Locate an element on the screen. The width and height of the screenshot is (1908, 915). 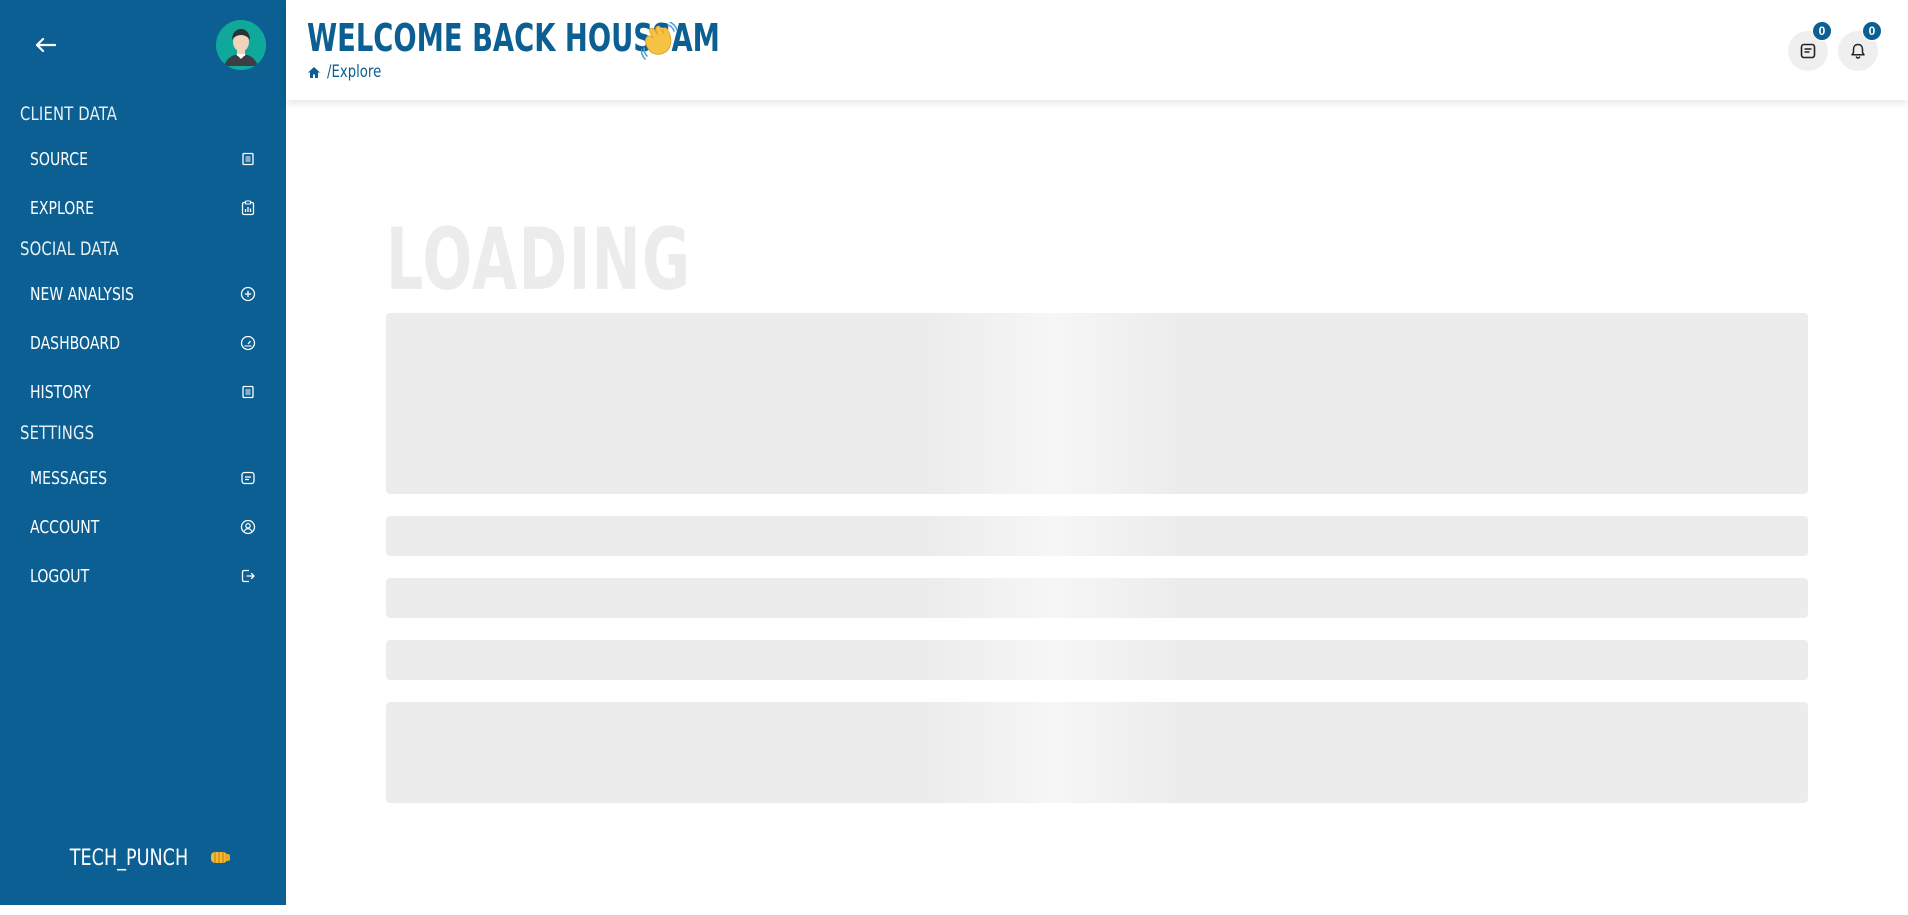
plus-circle-icon is located at coordinates (248, 294).